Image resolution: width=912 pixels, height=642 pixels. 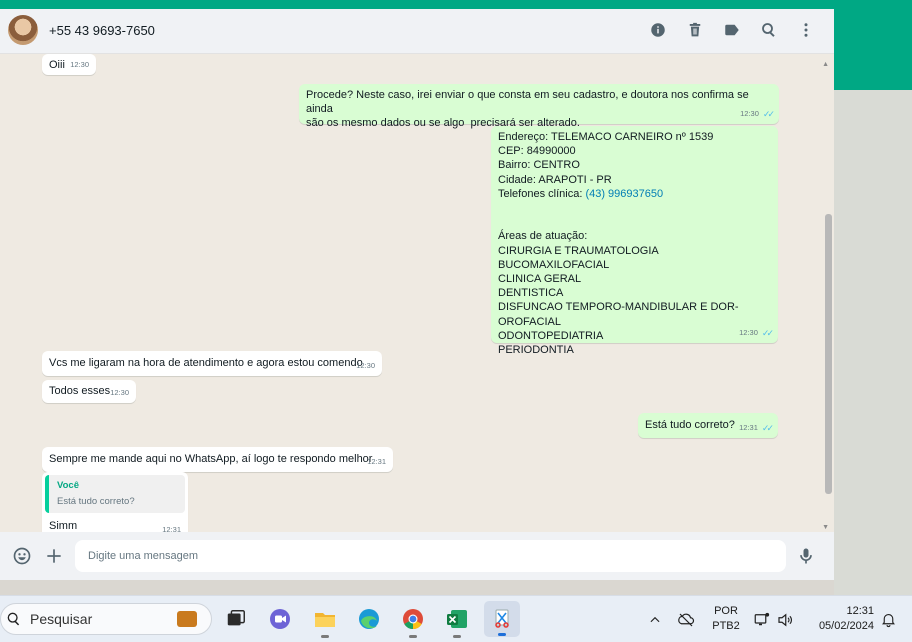 I want to click on message-text: Oiii, so click(x=57, y=65).